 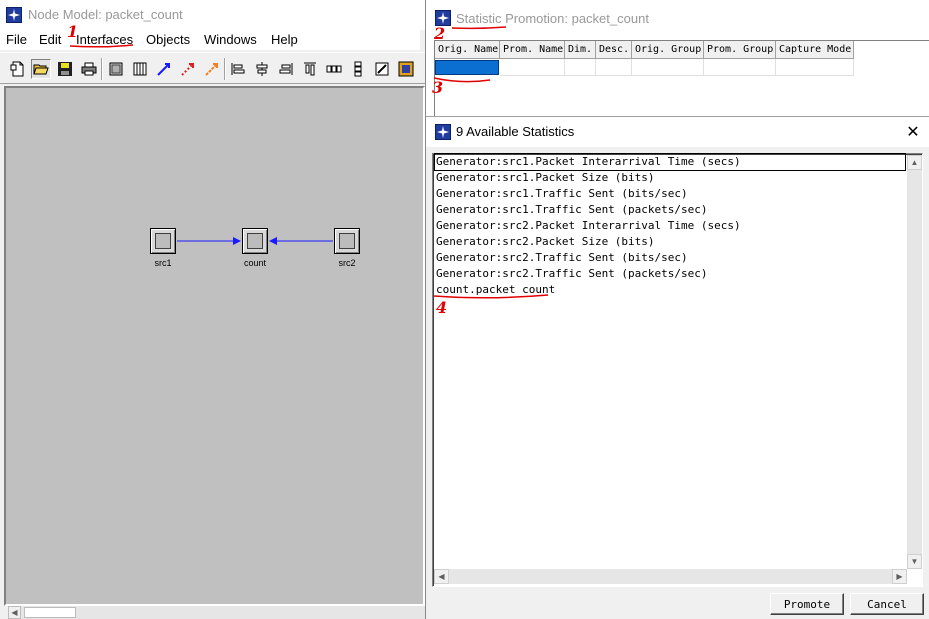 I want to click on align-top-icon, so click(x=310, y=69).